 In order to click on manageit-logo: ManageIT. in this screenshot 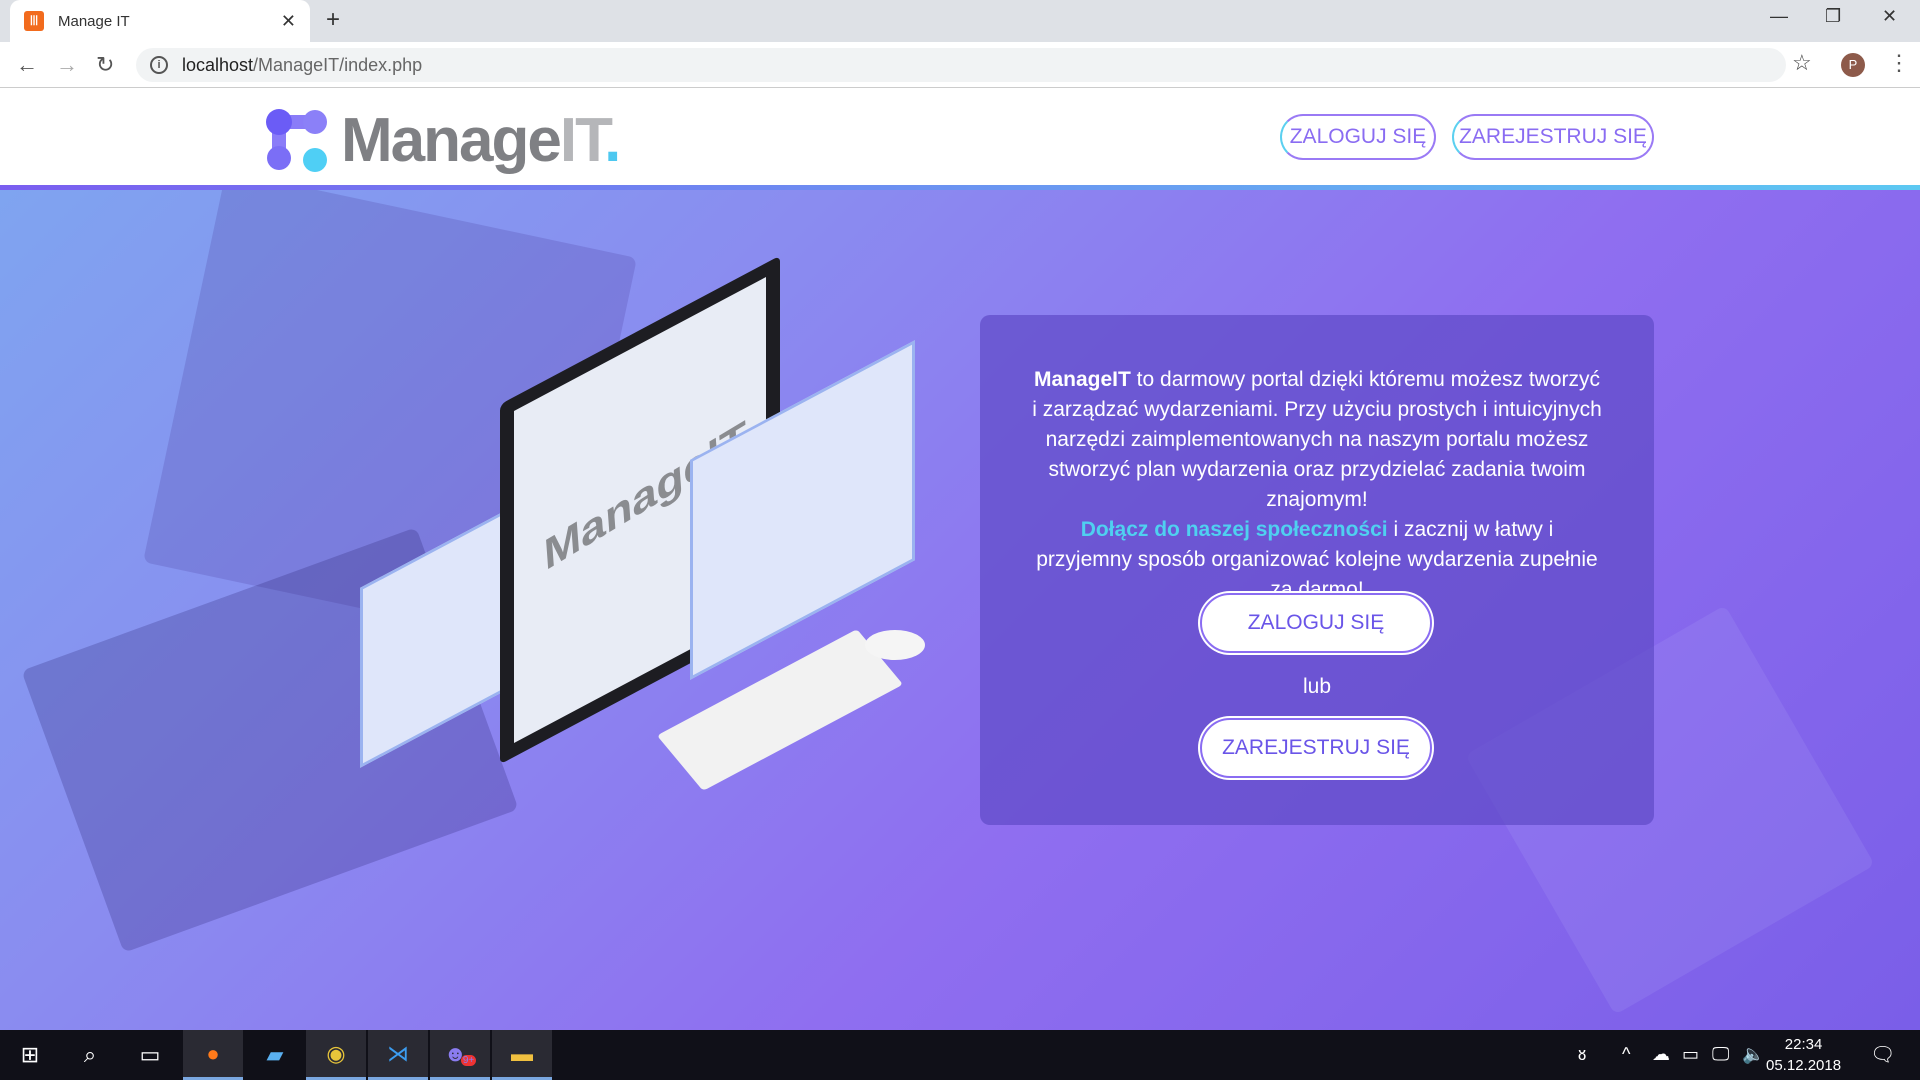, I will do `click(443, 140)`.